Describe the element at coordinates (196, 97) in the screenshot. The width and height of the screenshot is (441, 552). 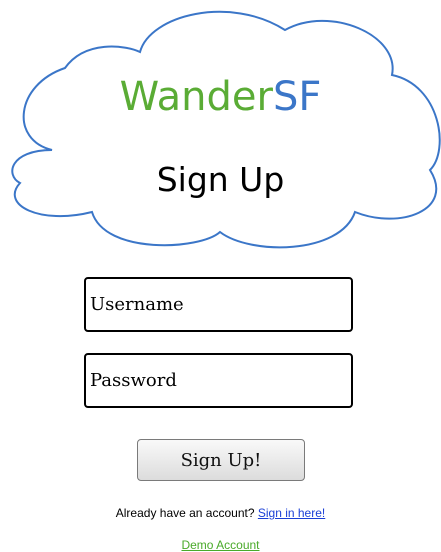
I see `logo-wander: Wander` at that location.